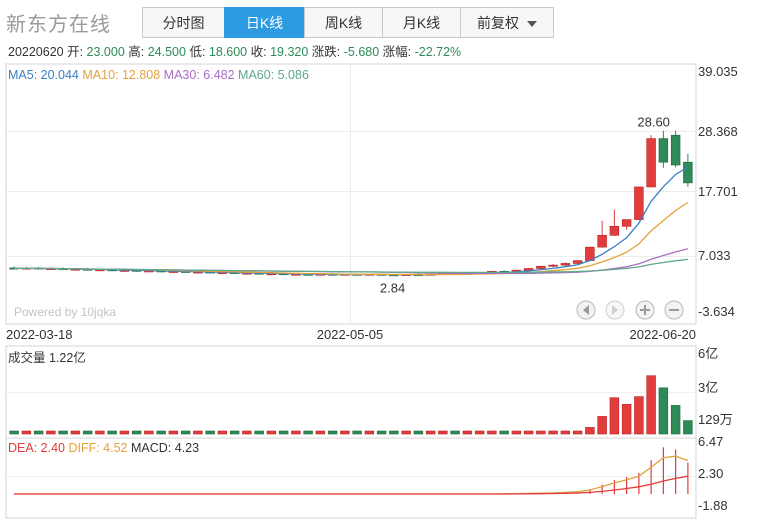 Image resolution: width=778 pixels, height=527 pixels. I want to click on volume-bars-layer, so click(351, 405).